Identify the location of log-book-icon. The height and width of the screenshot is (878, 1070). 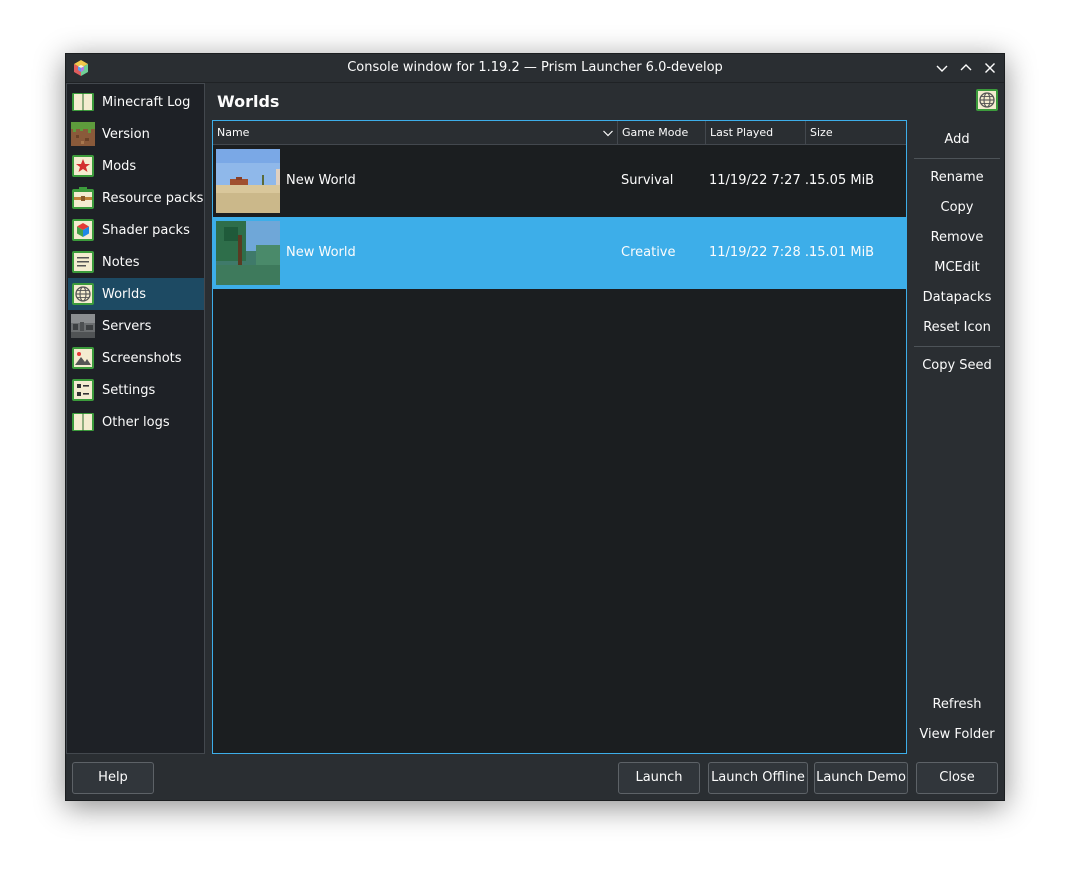
(83, 102).